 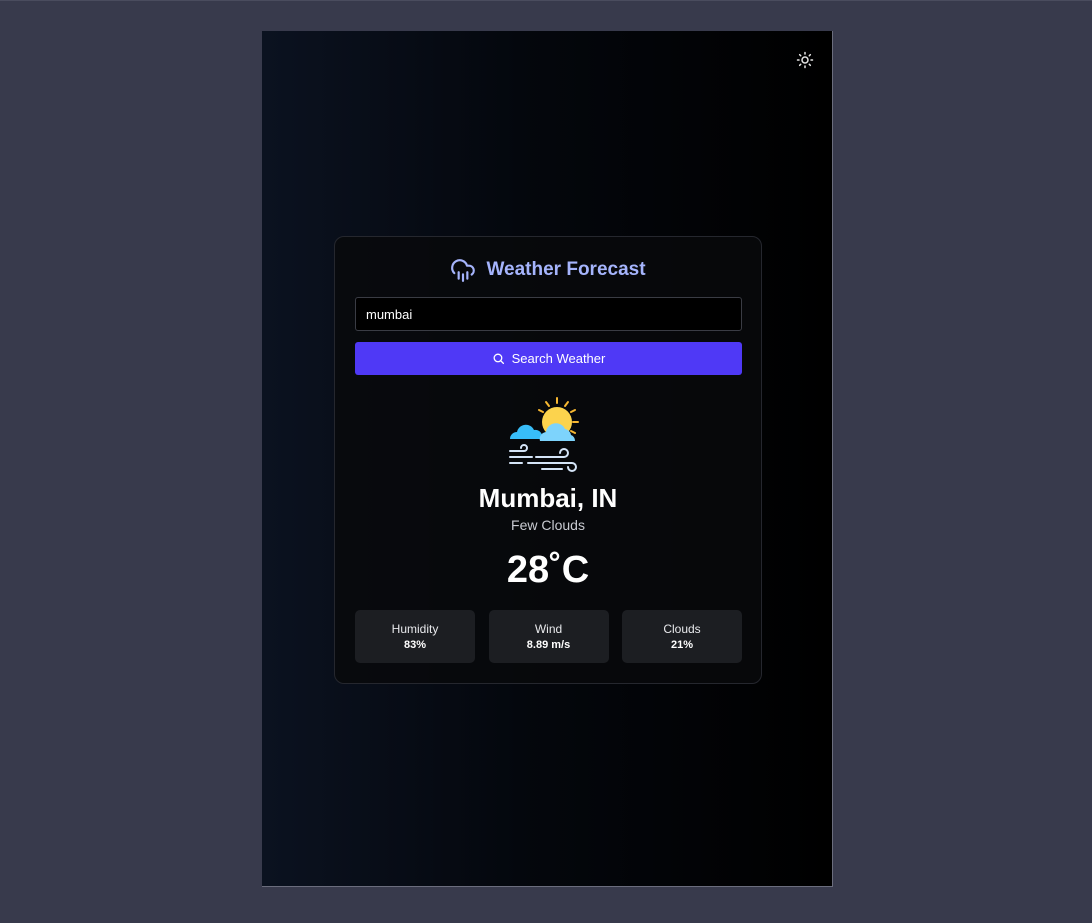 I want to click on stat-value: 83%, so click(x=415, y=645).